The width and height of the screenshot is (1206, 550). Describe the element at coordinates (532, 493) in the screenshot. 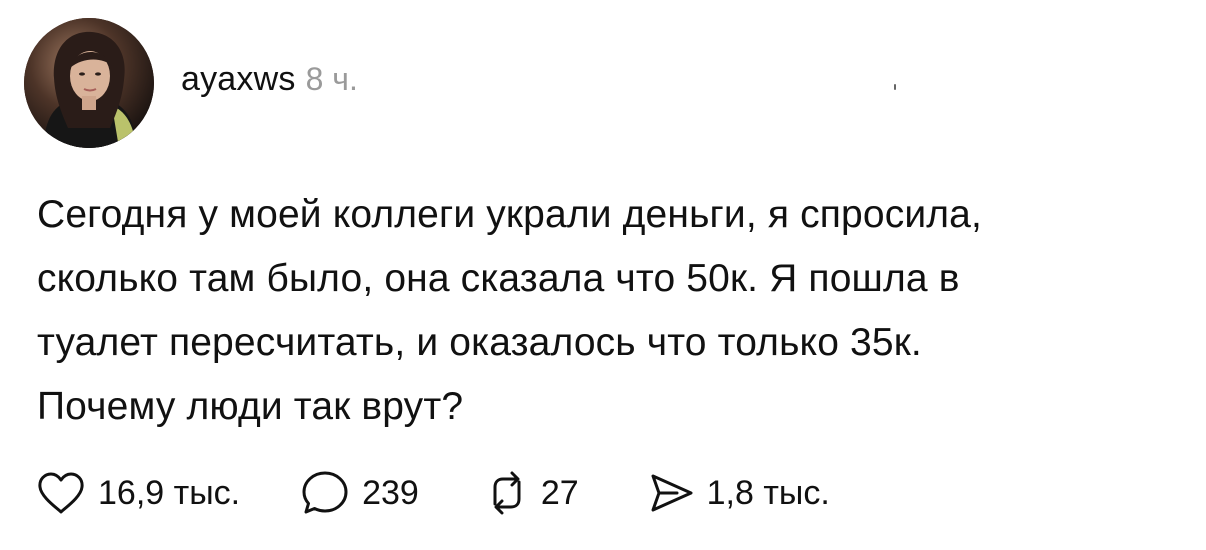

I see `repost-button: 27` at that location.